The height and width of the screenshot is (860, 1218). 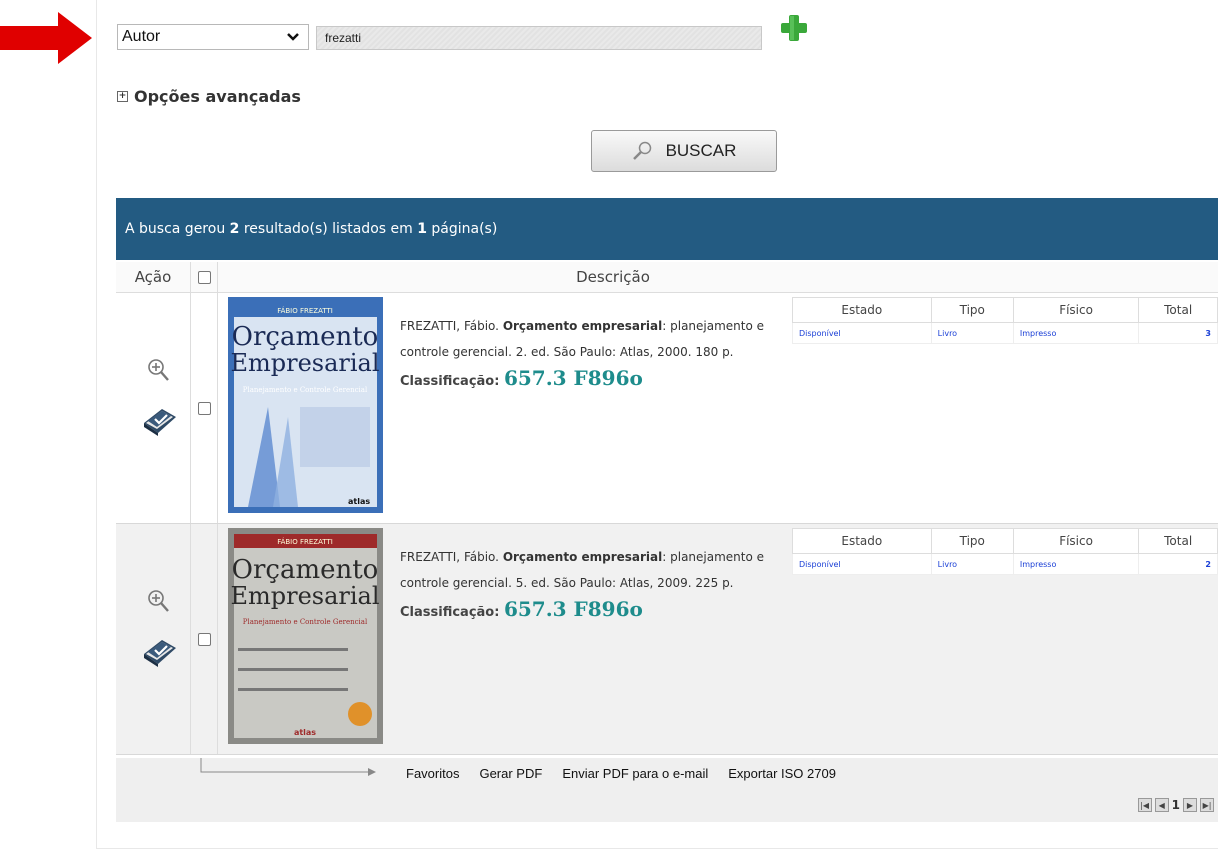 What do you see at coordinates (1161, 805) in the screenshot?
I see `prev-page-icon: ◀` at bounding box center [1161, 805].